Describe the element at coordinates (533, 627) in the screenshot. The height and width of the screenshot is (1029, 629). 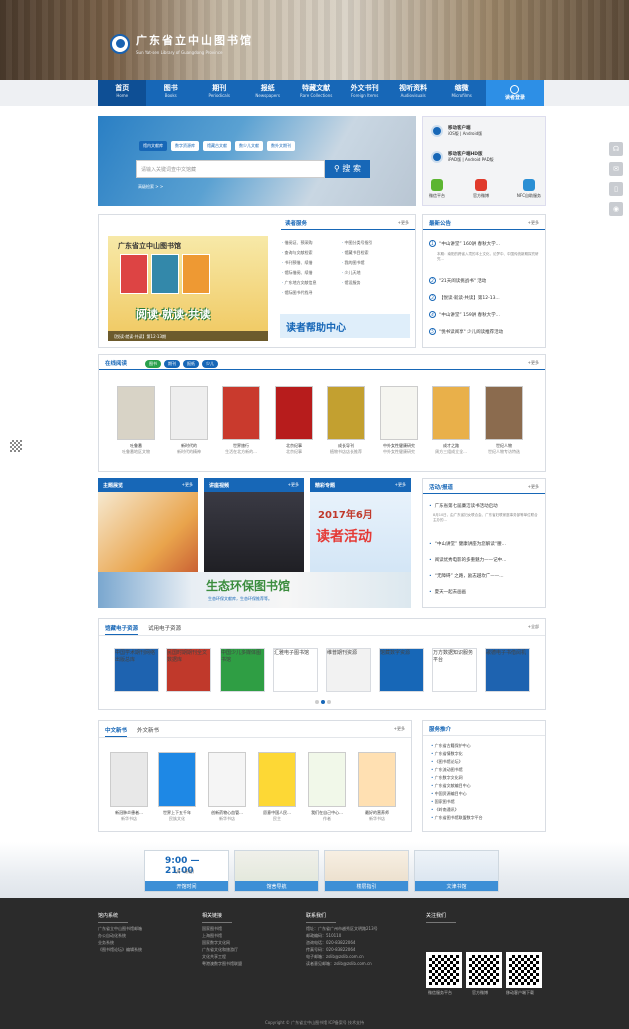
I see `eresources-more: +全部` at that location.